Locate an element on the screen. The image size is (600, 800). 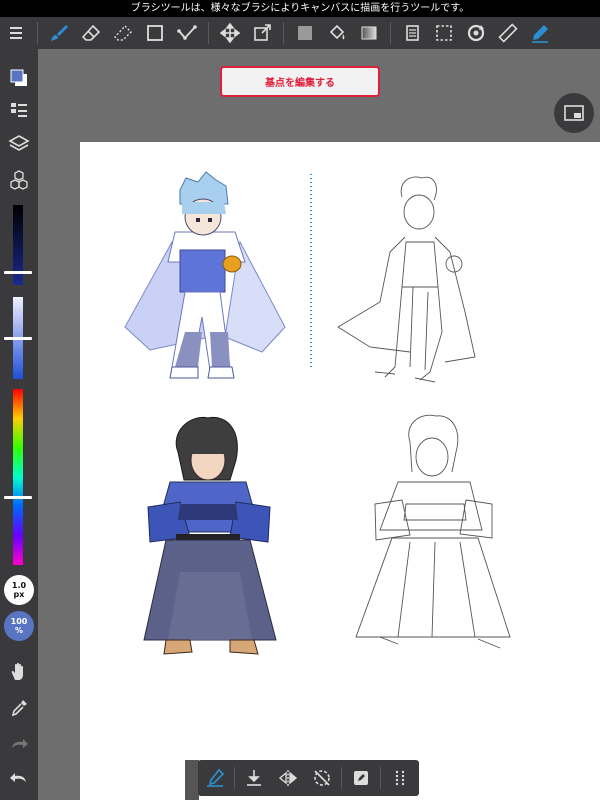
tool-tip-bar: ブラシツールは、様々なブラシによりキャンバスに描画を行うツールです。 is located at coordinates (300, 8).